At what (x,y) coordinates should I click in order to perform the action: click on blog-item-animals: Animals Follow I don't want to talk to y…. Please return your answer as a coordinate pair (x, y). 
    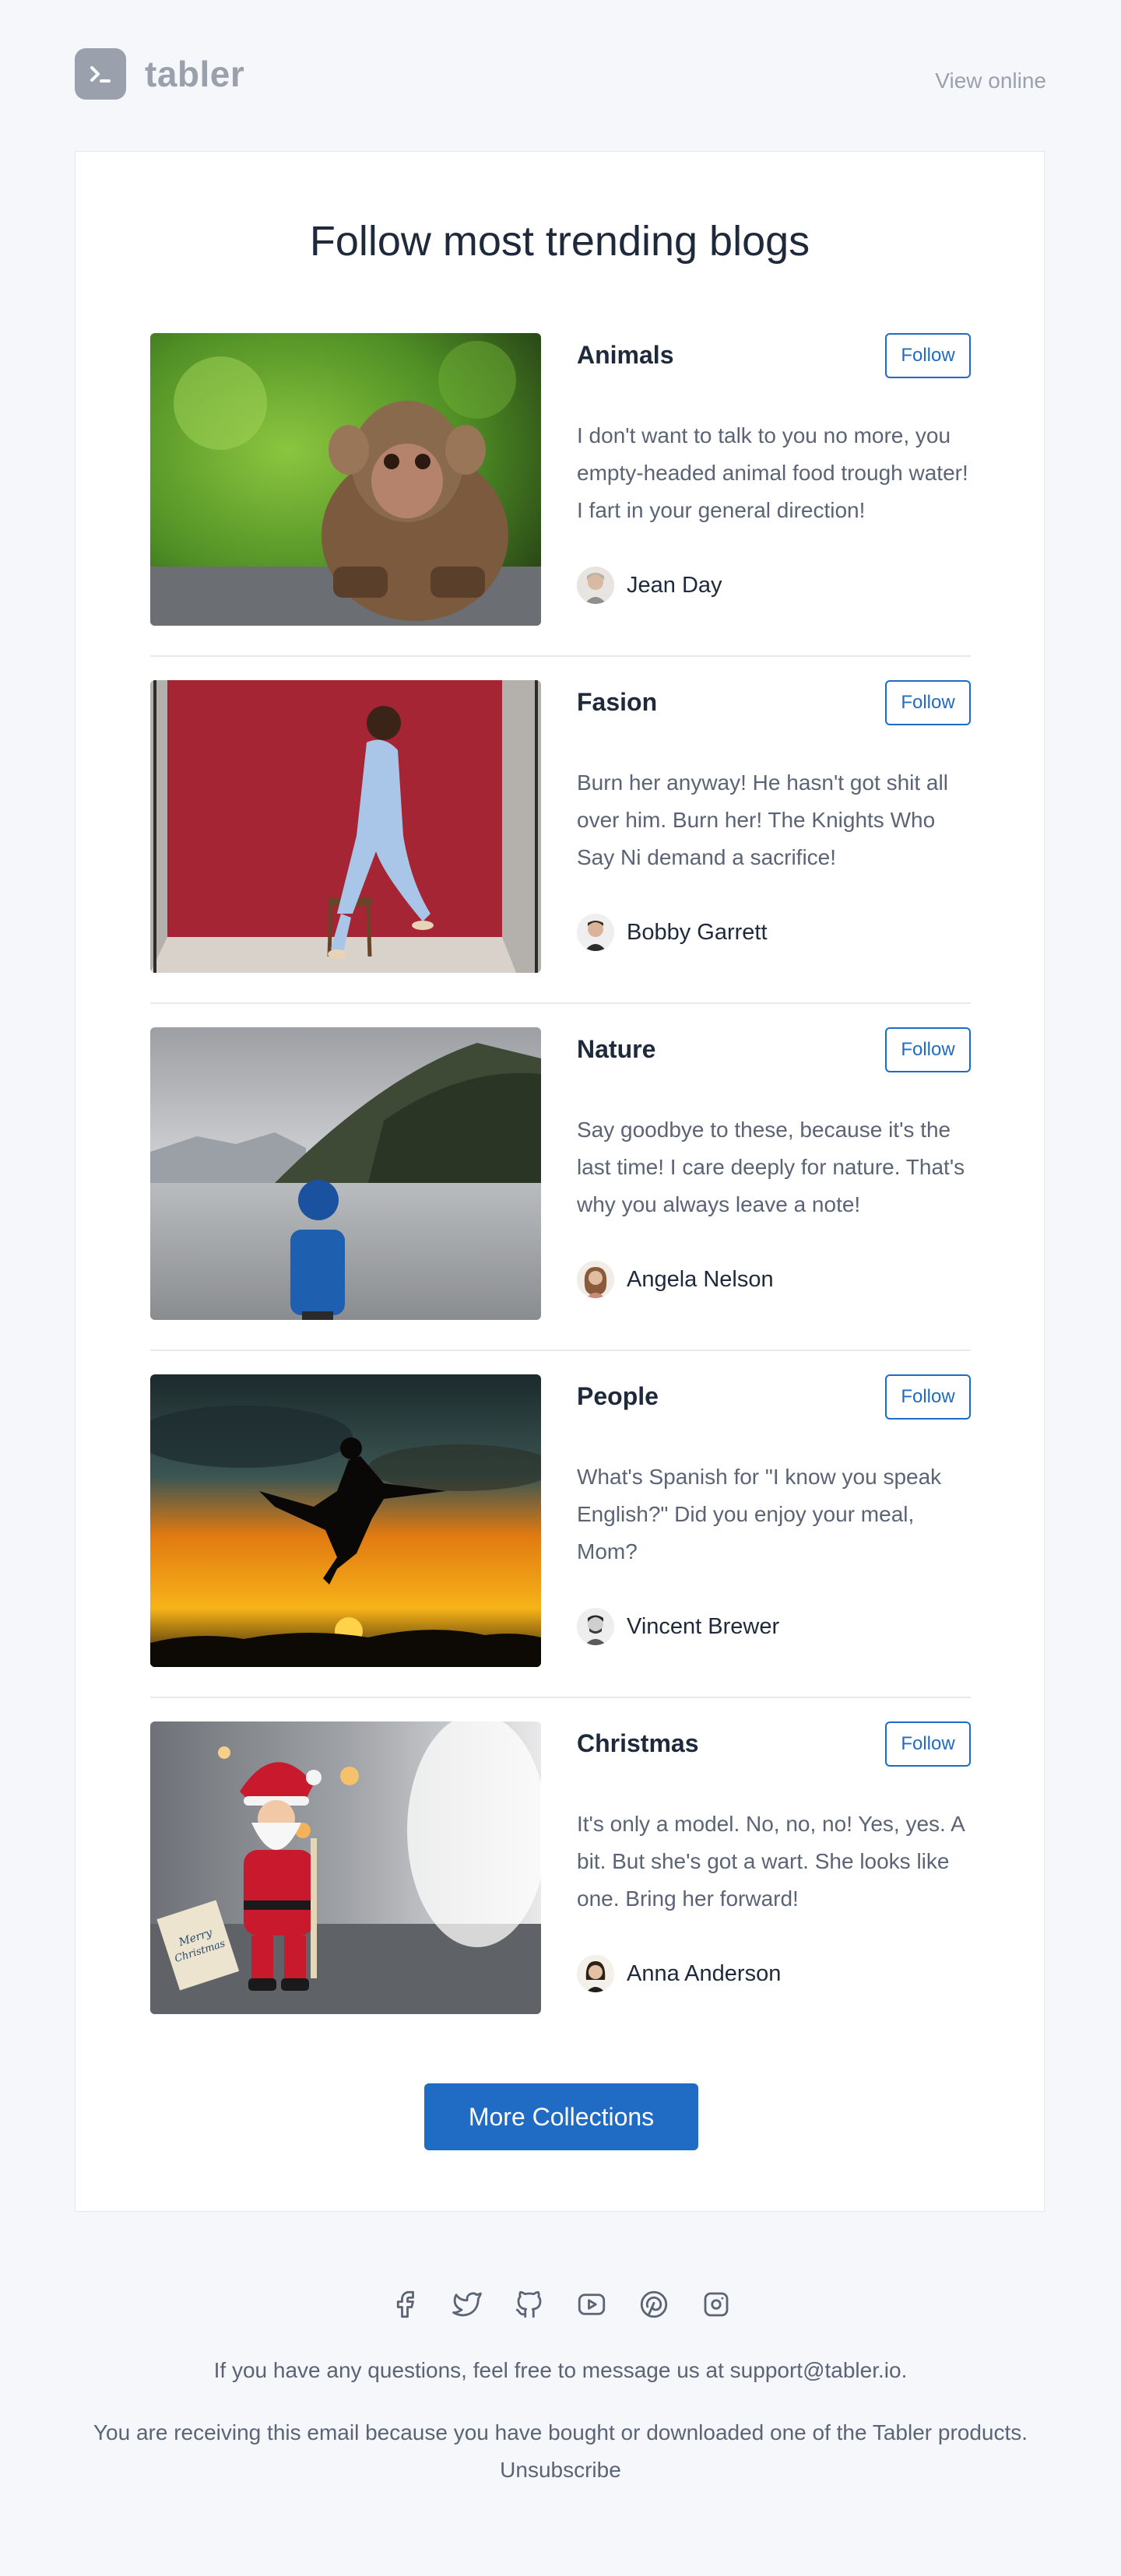
    Looking at the image, I should click on (560, 480).